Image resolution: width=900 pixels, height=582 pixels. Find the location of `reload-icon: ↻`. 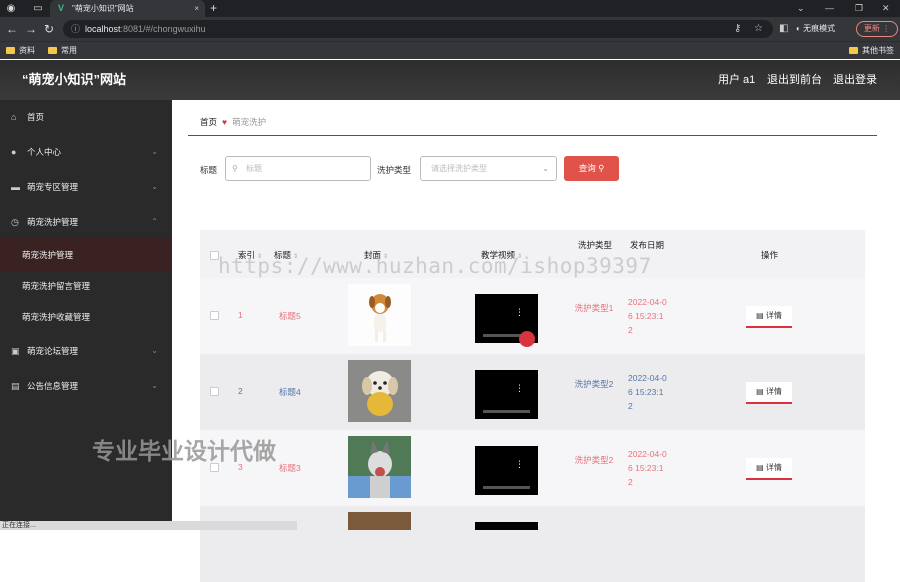

reload-icon: ↻ is located at coordinates (49, 29).